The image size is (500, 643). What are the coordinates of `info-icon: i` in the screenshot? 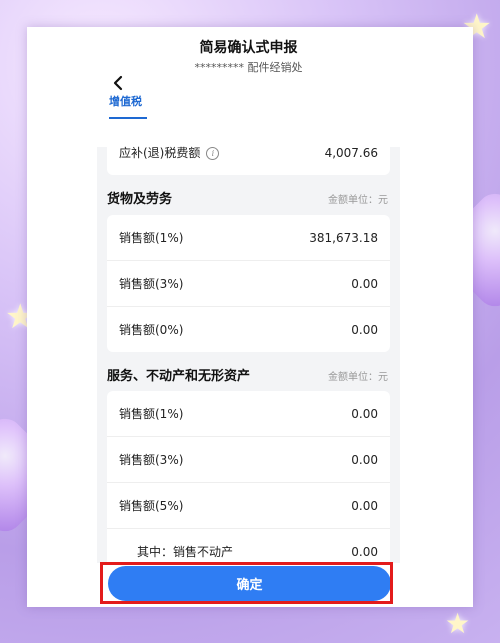 It's located at (213, 153).